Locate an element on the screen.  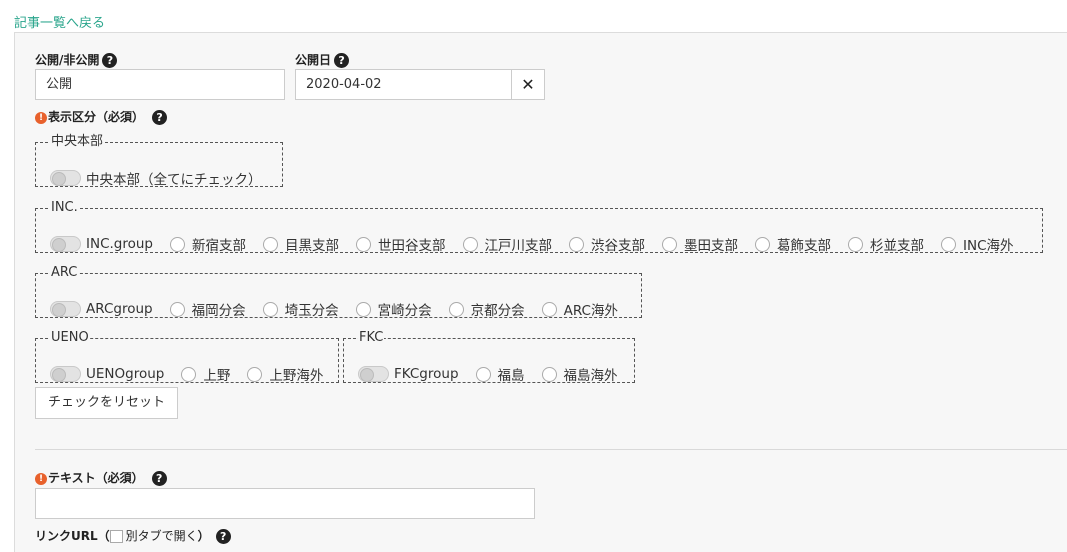
publish-date-value: 2020-04-02 is located at coordinates (344, 84).